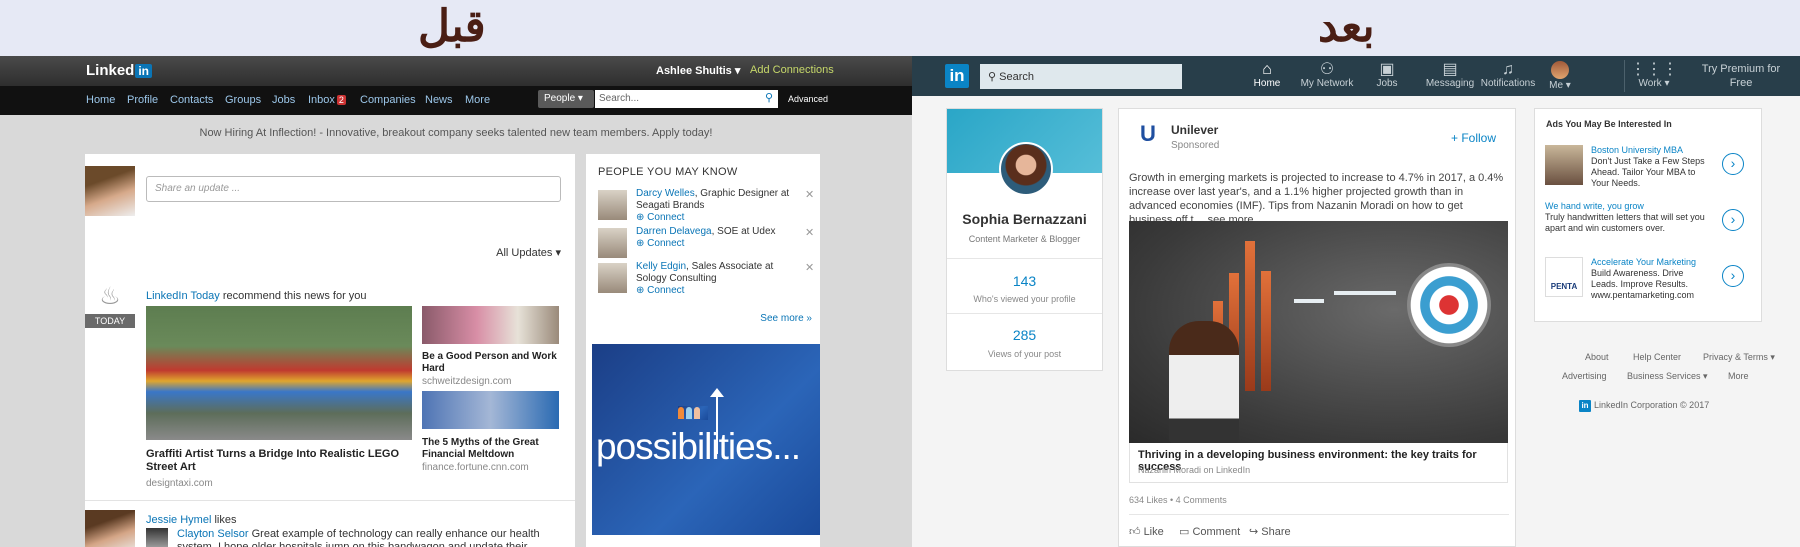 The image size is (1800, 547). Describe the element at coordinates (1136, 532) in the screenshot. I see `thumbs-up-icon: 👍︎` at that location.